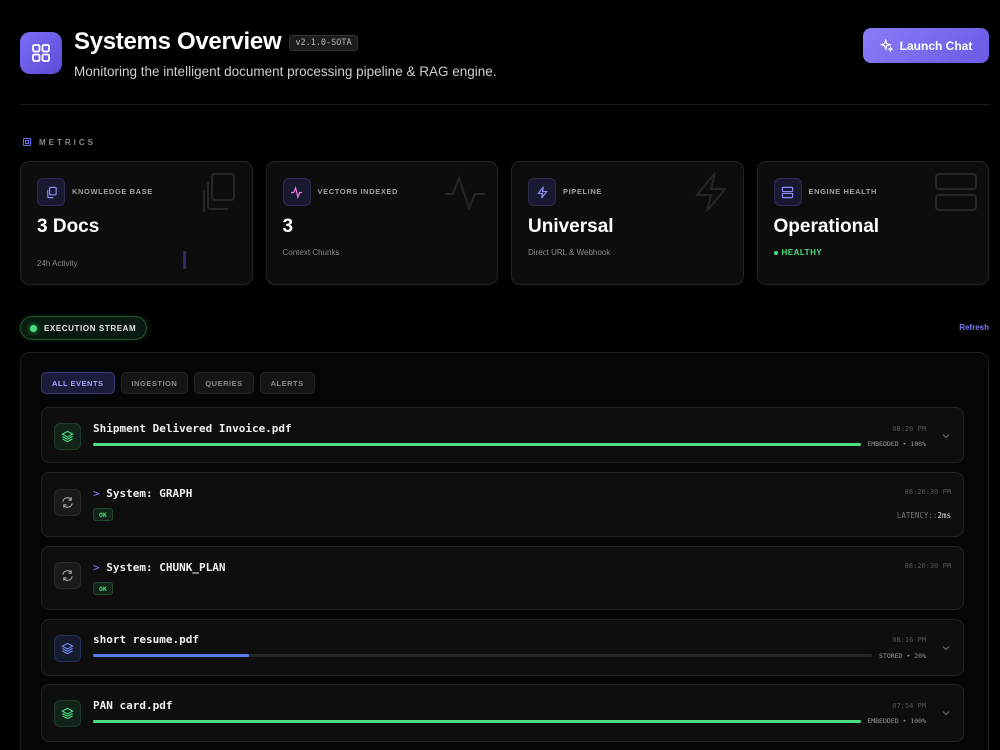 The height and width of the screenshot is (750, 1000). I want to click on filter-ingestion: INGESTION, so click(154, 383).